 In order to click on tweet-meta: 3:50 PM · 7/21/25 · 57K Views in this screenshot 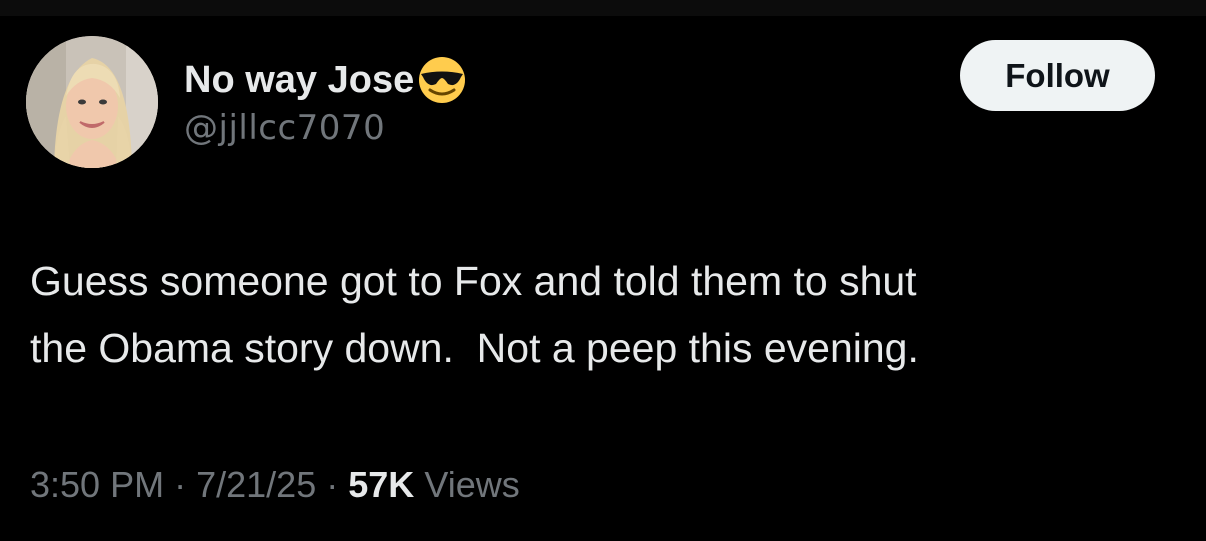, I will do `click(275, 485)`.